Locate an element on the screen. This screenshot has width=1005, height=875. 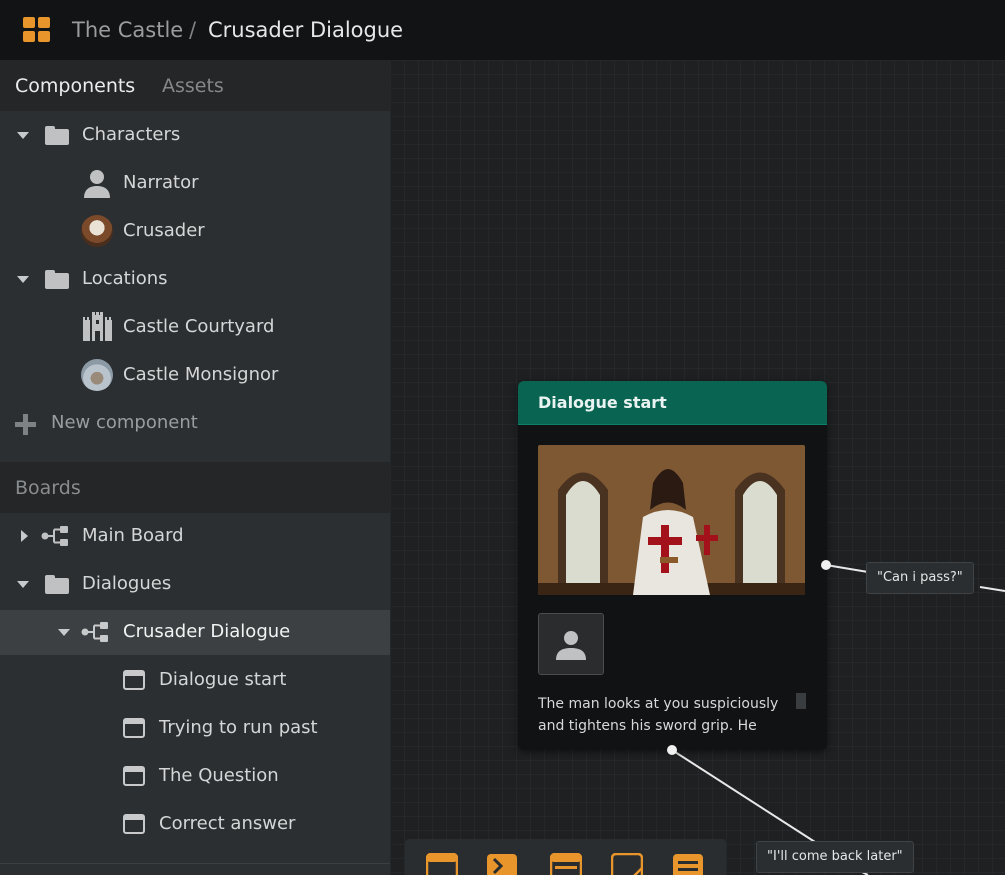
tree-item-label: Narrator is located at coordinates (161, 182).